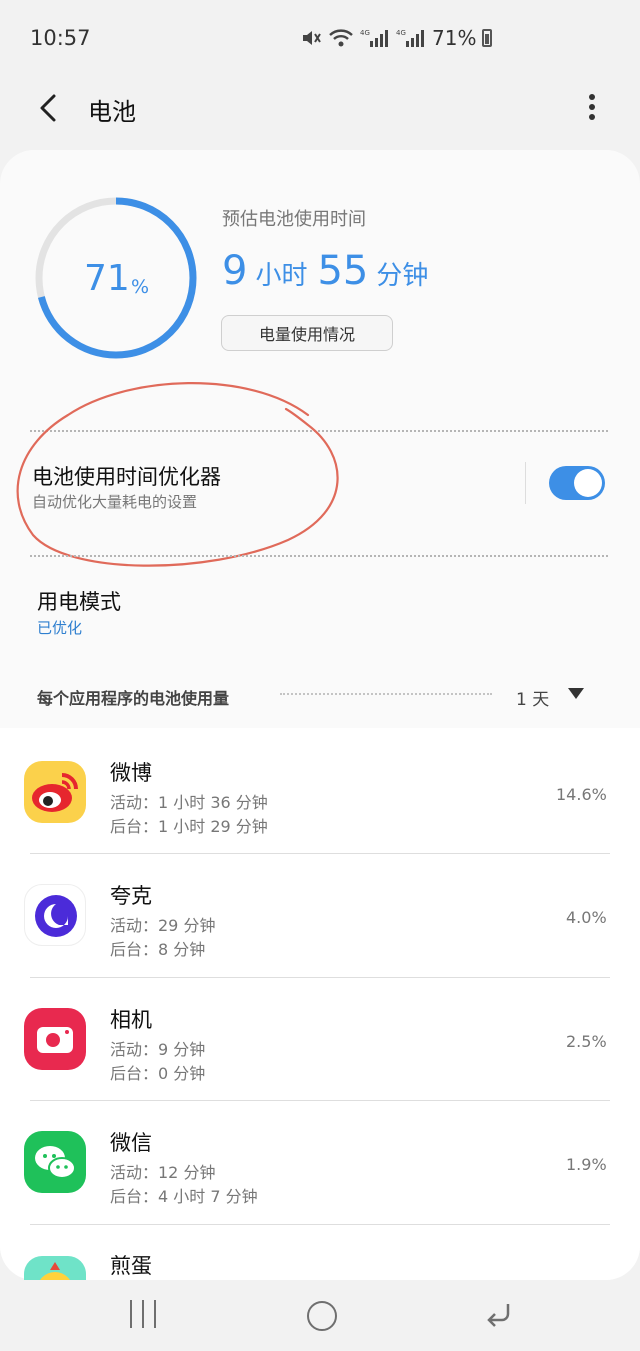  Describe the element at coordinates (410, 38) in the screenshot. I see `signal-4g-icon-2: 4G` at that location.